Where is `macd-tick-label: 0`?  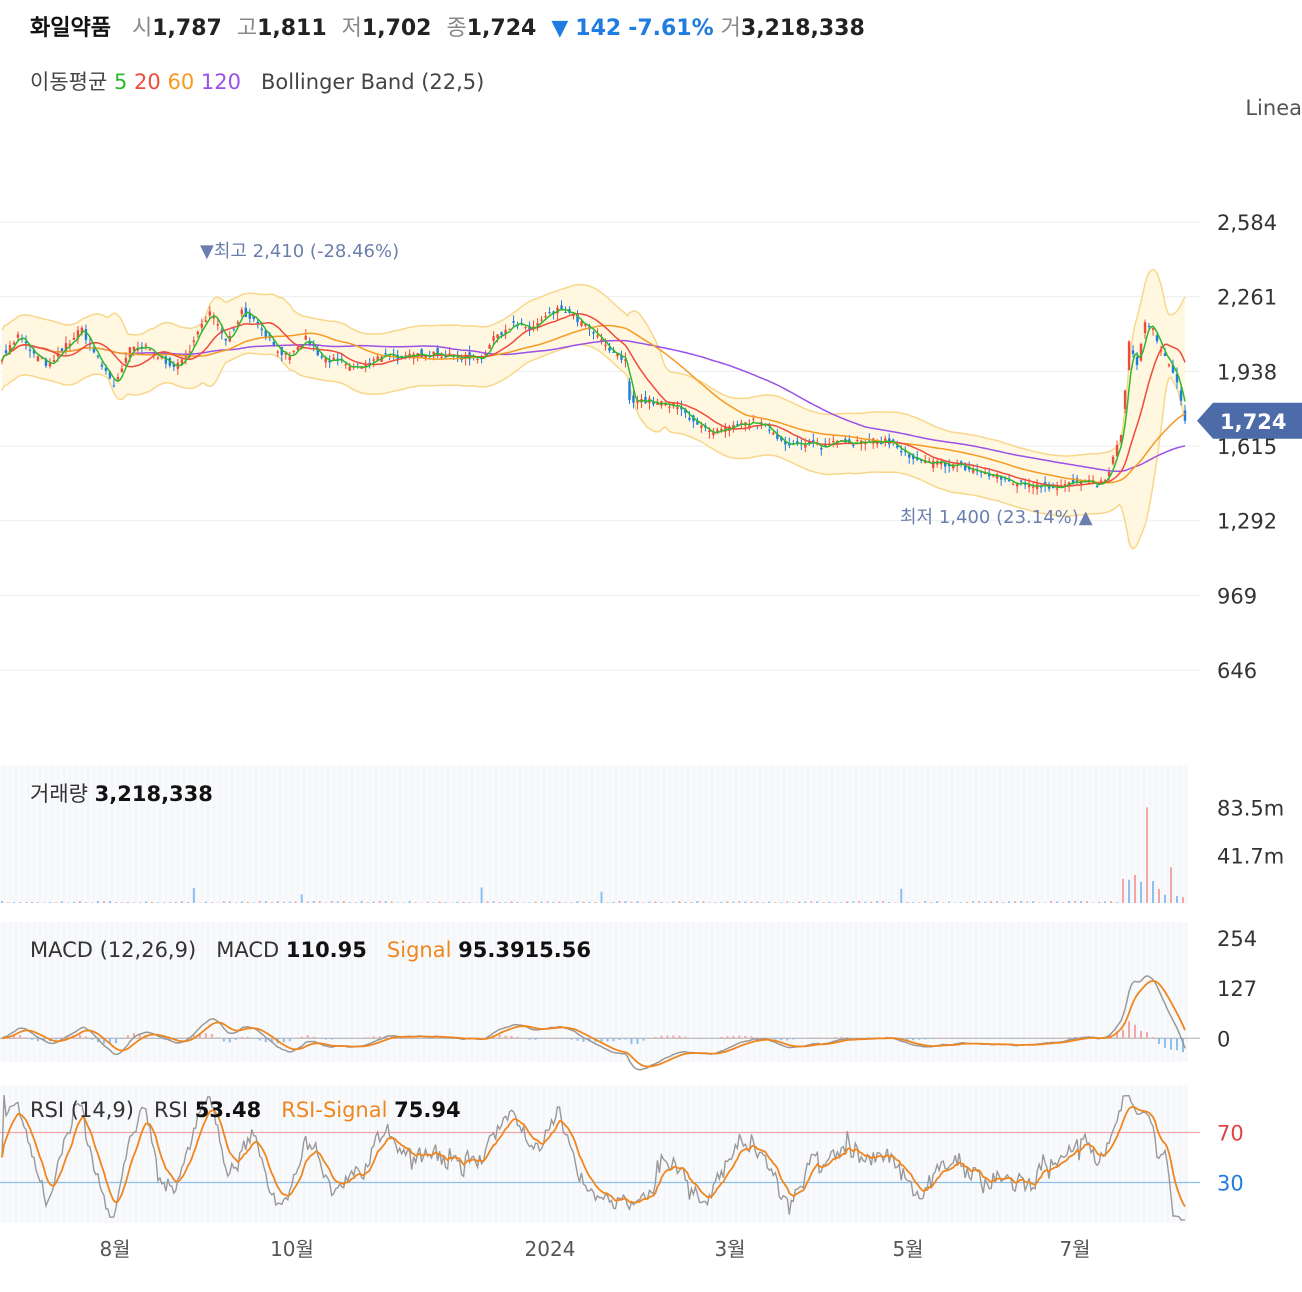
macd-tick-label: 0 is located at coordinates (1223, 1039).